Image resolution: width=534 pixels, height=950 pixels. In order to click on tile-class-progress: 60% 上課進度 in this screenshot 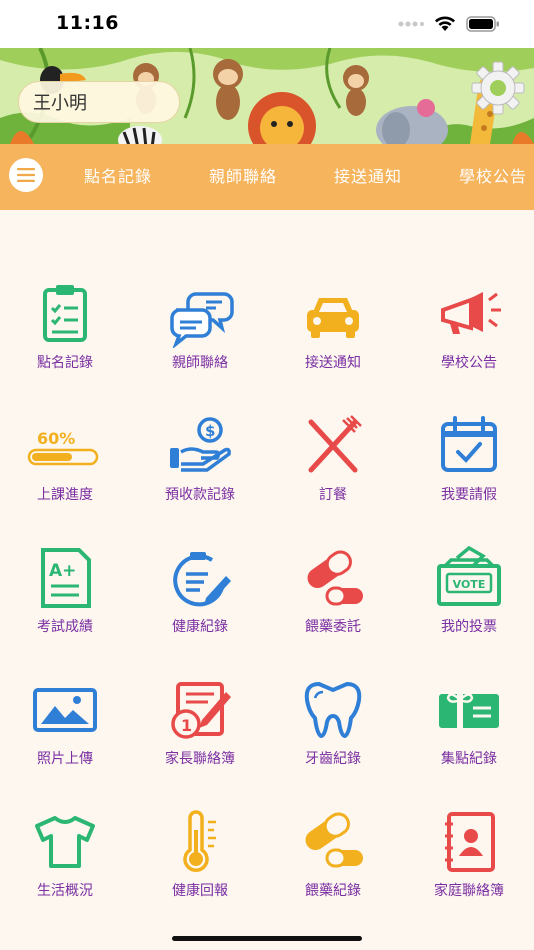, I will do `click(65, 467)`.